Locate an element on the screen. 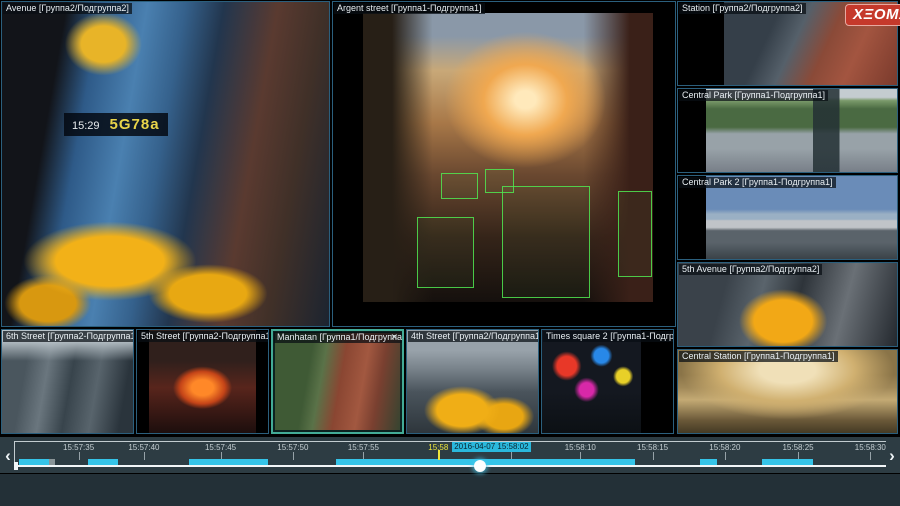  camera-tile-times-square-2: Times square 2 [Группа1-Подгруппа2] is located at coordinates (607, 381).